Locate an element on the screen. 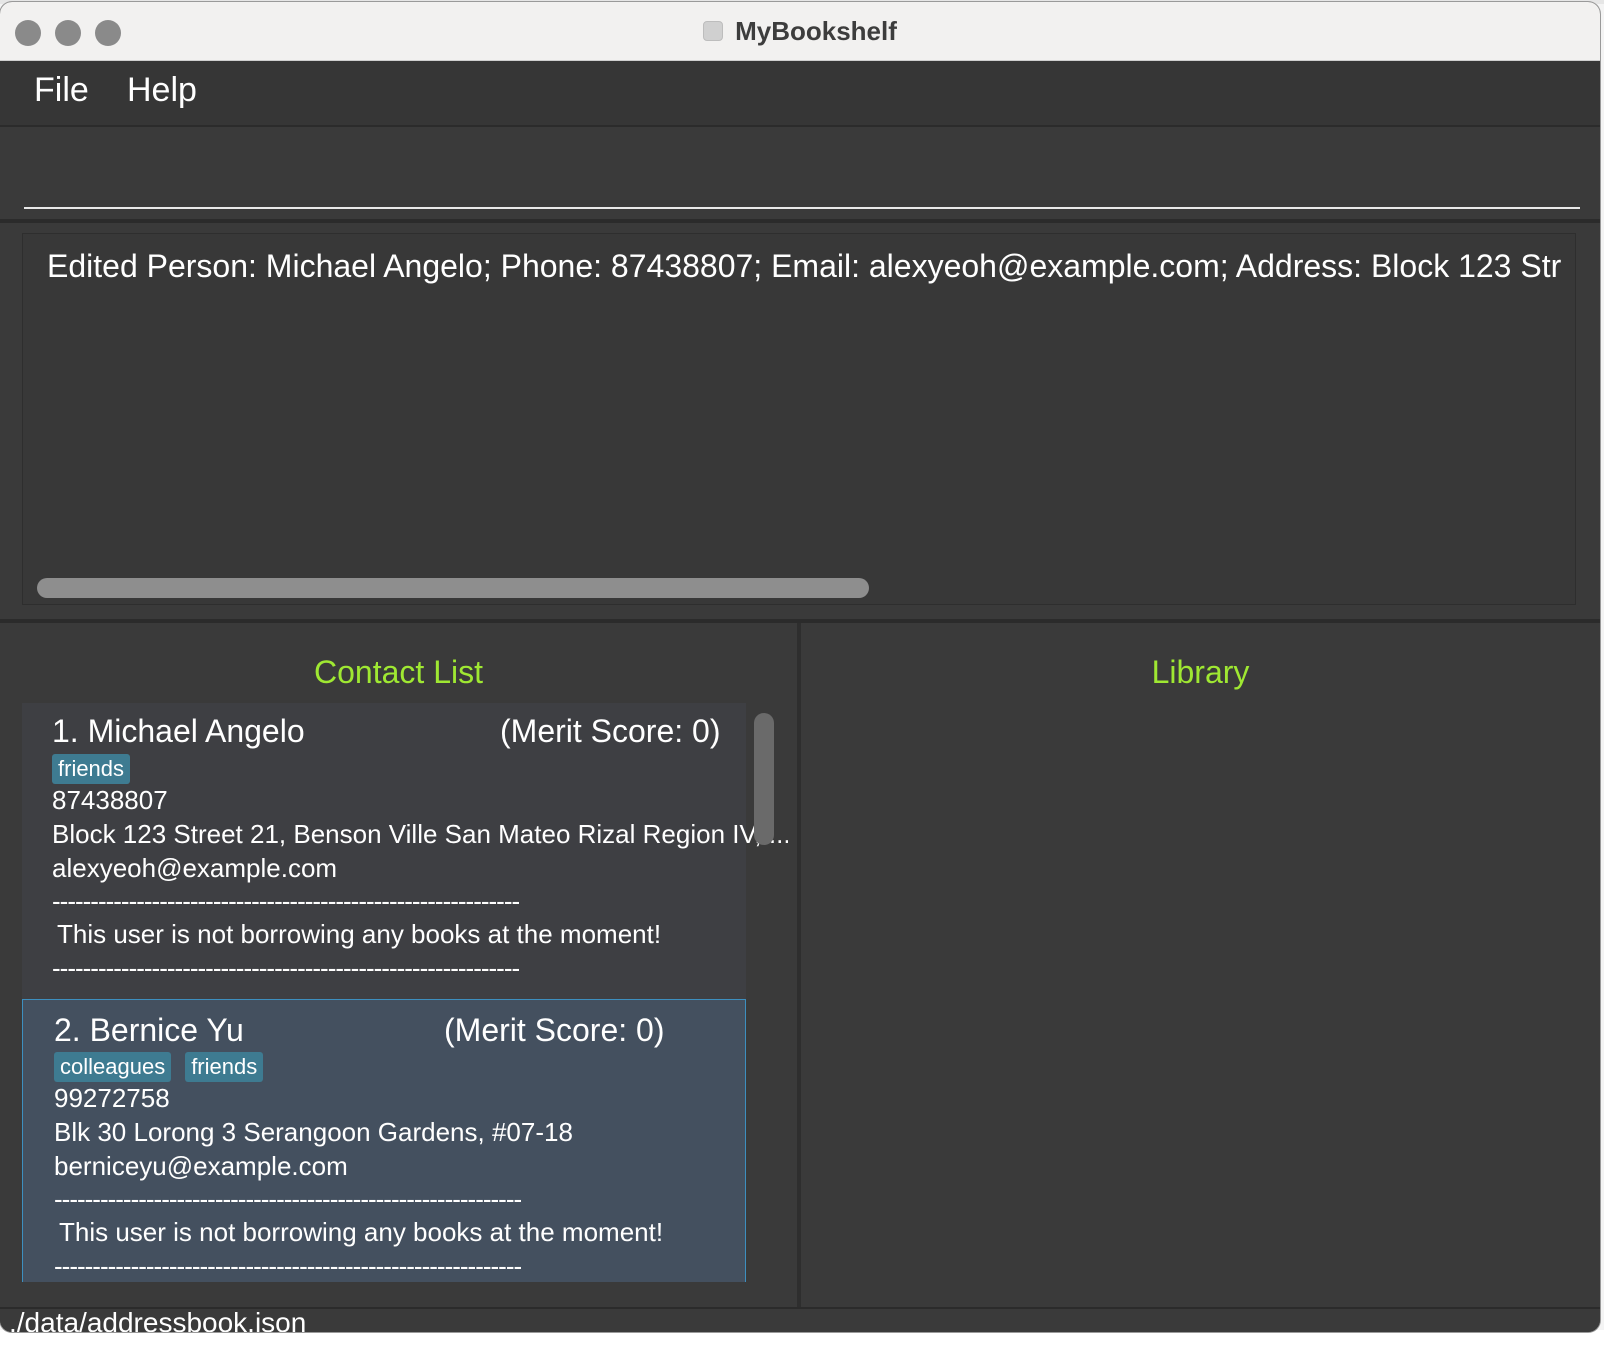 This screenshot has height=1362, width=1604. command-input is located at coordinates (802, 174).